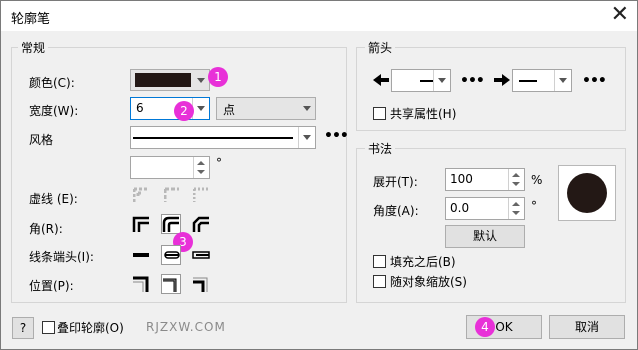 This screenshot has height=350, width=638. I want to click on butt-cap-icon, so click(141, 255).